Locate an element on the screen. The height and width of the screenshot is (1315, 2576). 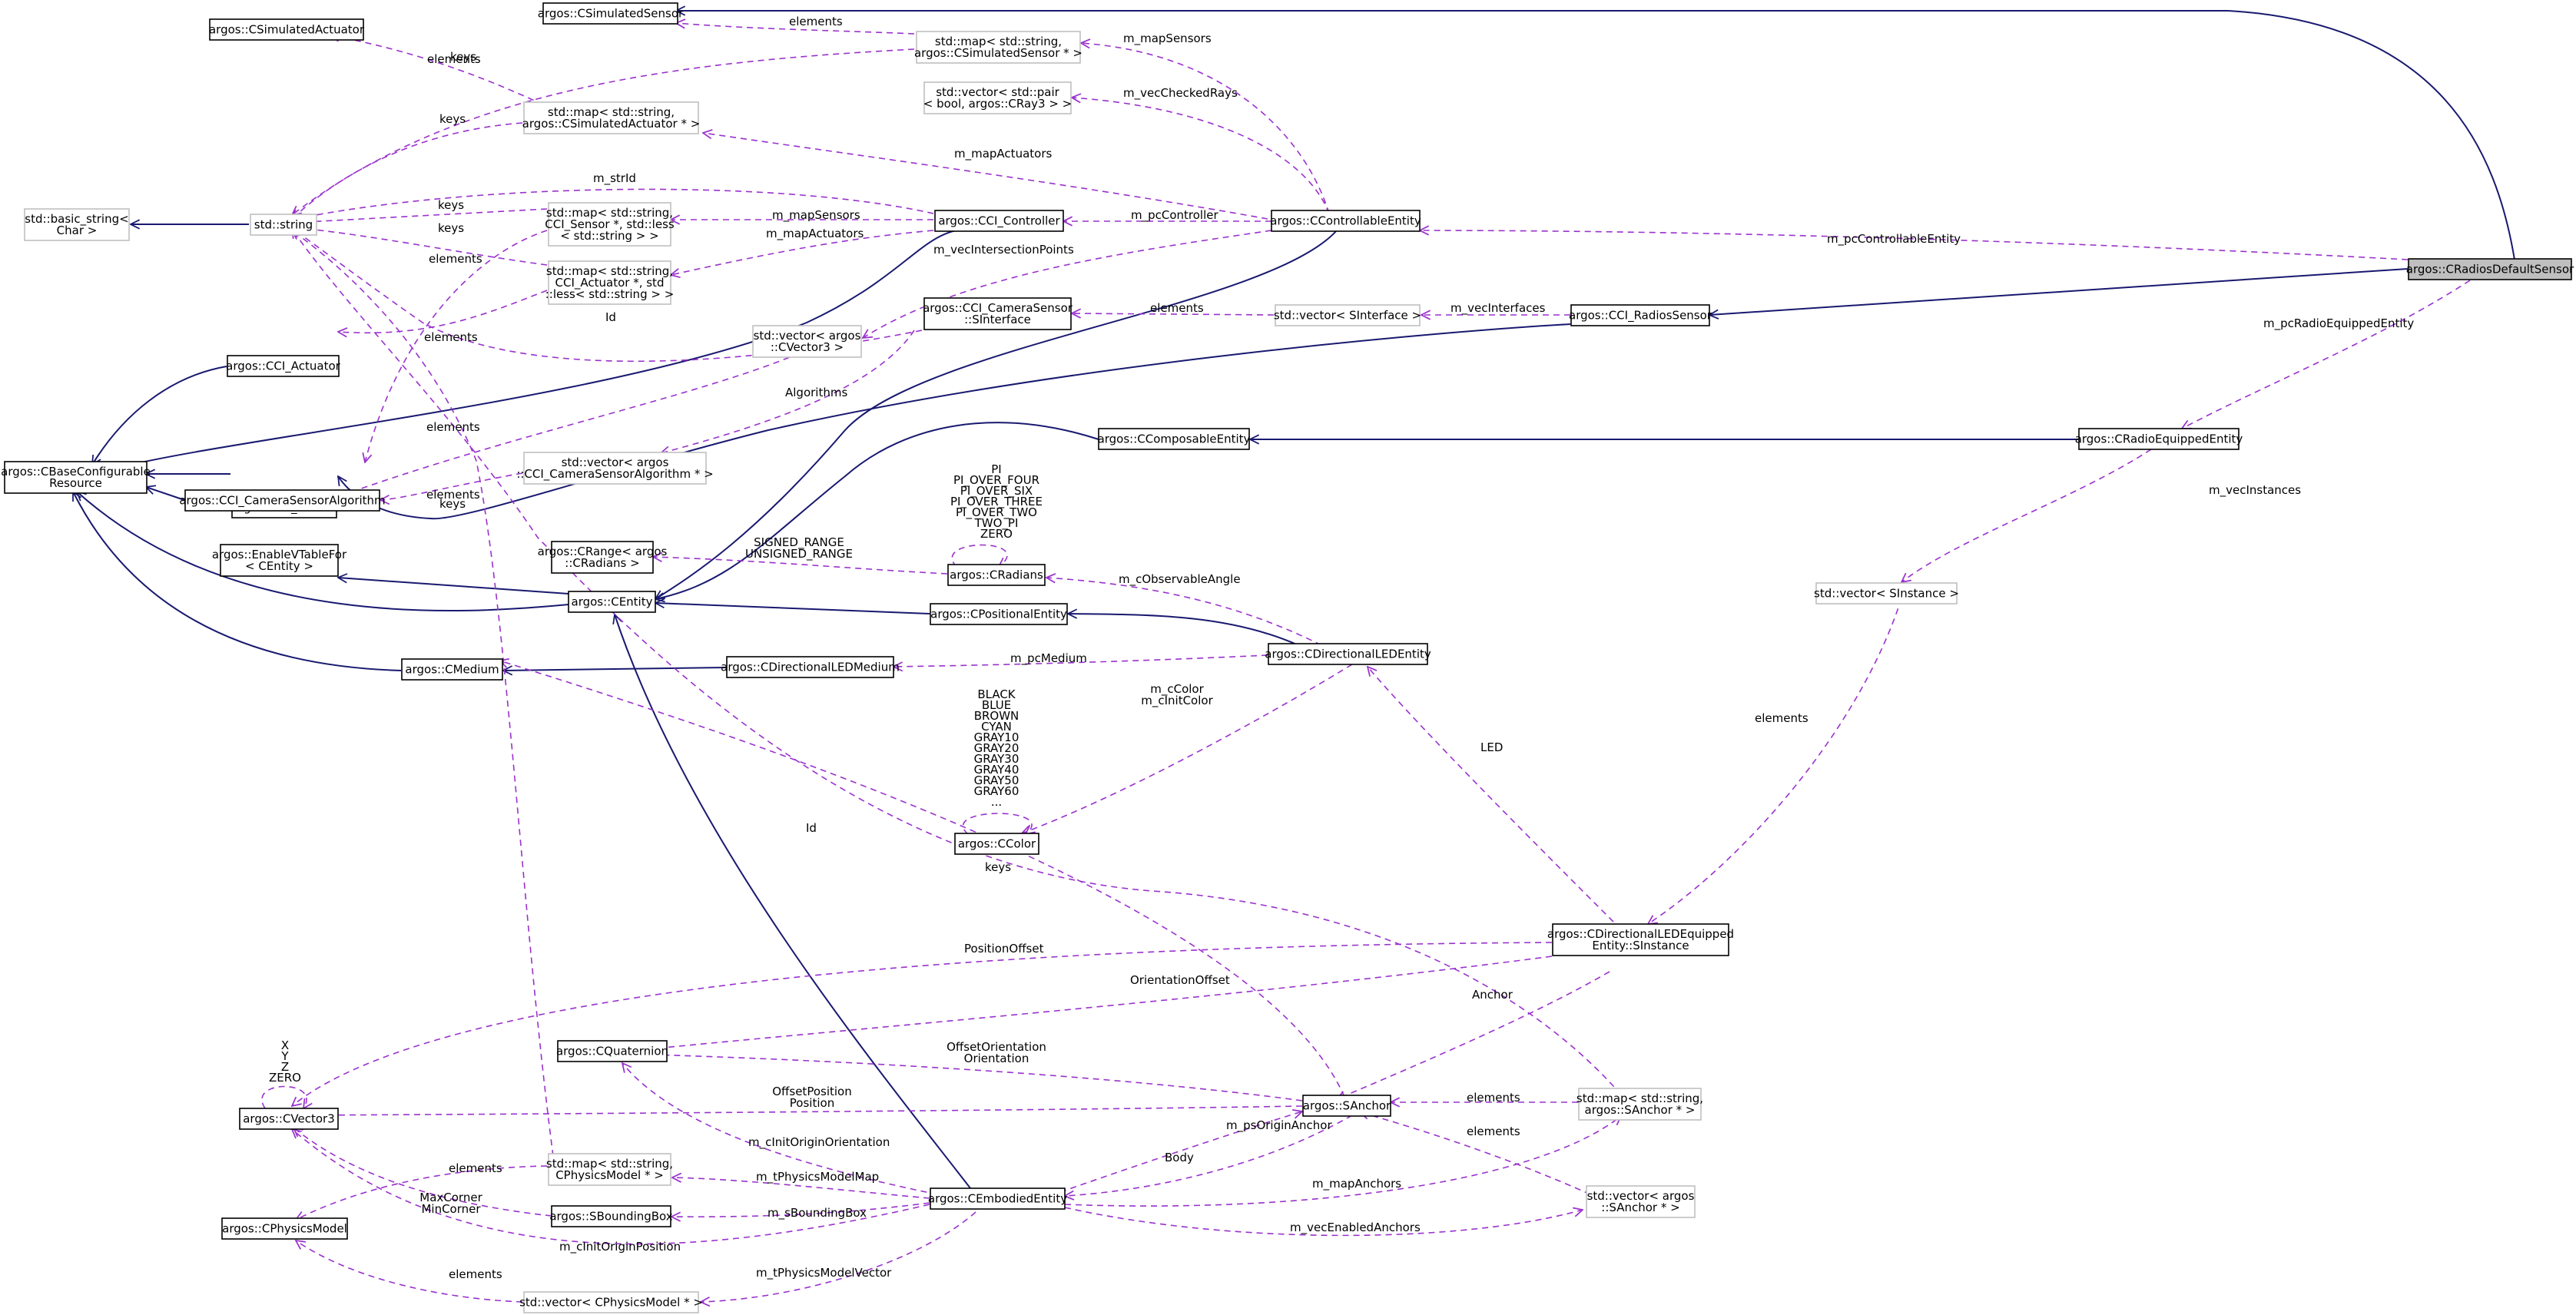
label-offset-position: OffsetPosition Position is located at coordinates (811, 1097).